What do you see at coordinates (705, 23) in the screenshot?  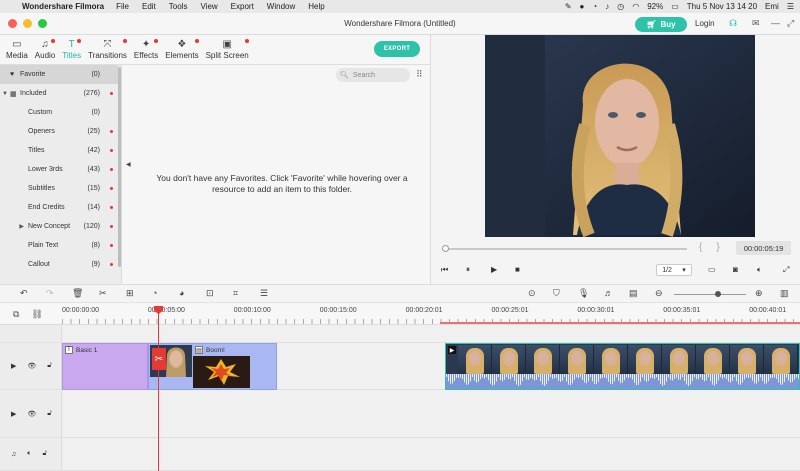 I see `login-link: Login` at bounding box center [705, 23].